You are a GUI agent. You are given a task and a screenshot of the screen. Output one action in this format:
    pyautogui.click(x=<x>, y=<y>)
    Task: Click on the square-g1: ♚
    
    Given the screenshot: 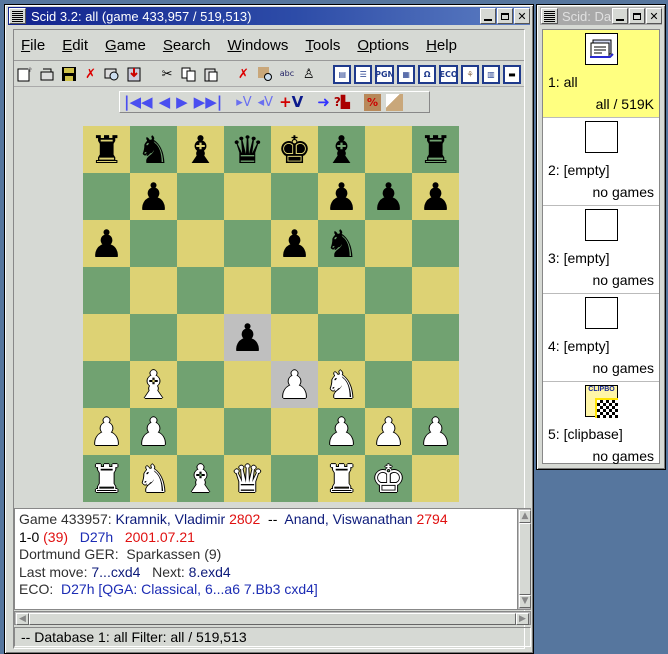 What is the action you would take?
    pyautogui.click(x=388, y=478)
    